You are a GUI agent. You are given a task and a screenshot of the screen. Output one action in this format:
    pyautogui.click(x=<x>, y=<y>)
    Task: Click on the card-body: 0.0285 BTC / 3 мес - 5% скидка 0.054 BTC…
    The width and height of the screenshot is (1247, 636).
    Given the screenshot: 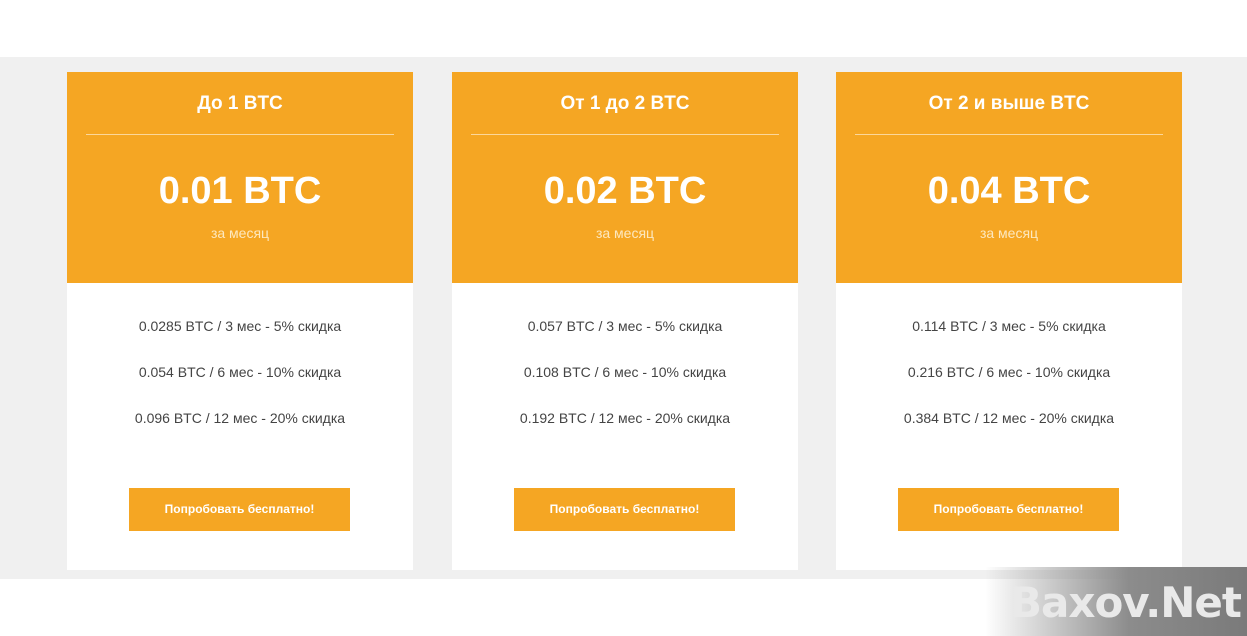 What is the action you would take?
    pyautogui.click(x=240, y=426)
    